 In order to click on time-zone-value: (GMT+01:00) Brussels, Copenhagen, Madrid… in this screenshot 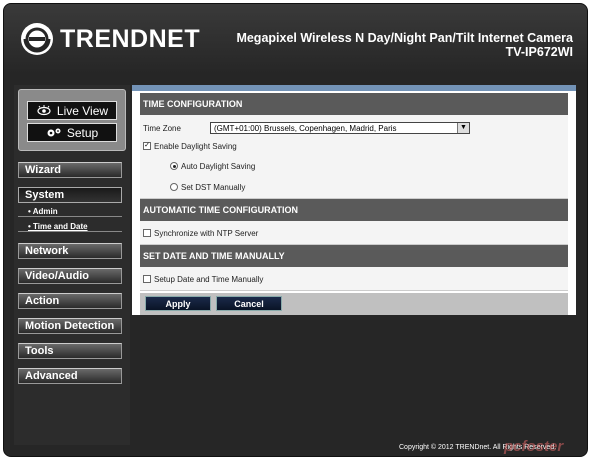, I will do `click(305, 128)`.